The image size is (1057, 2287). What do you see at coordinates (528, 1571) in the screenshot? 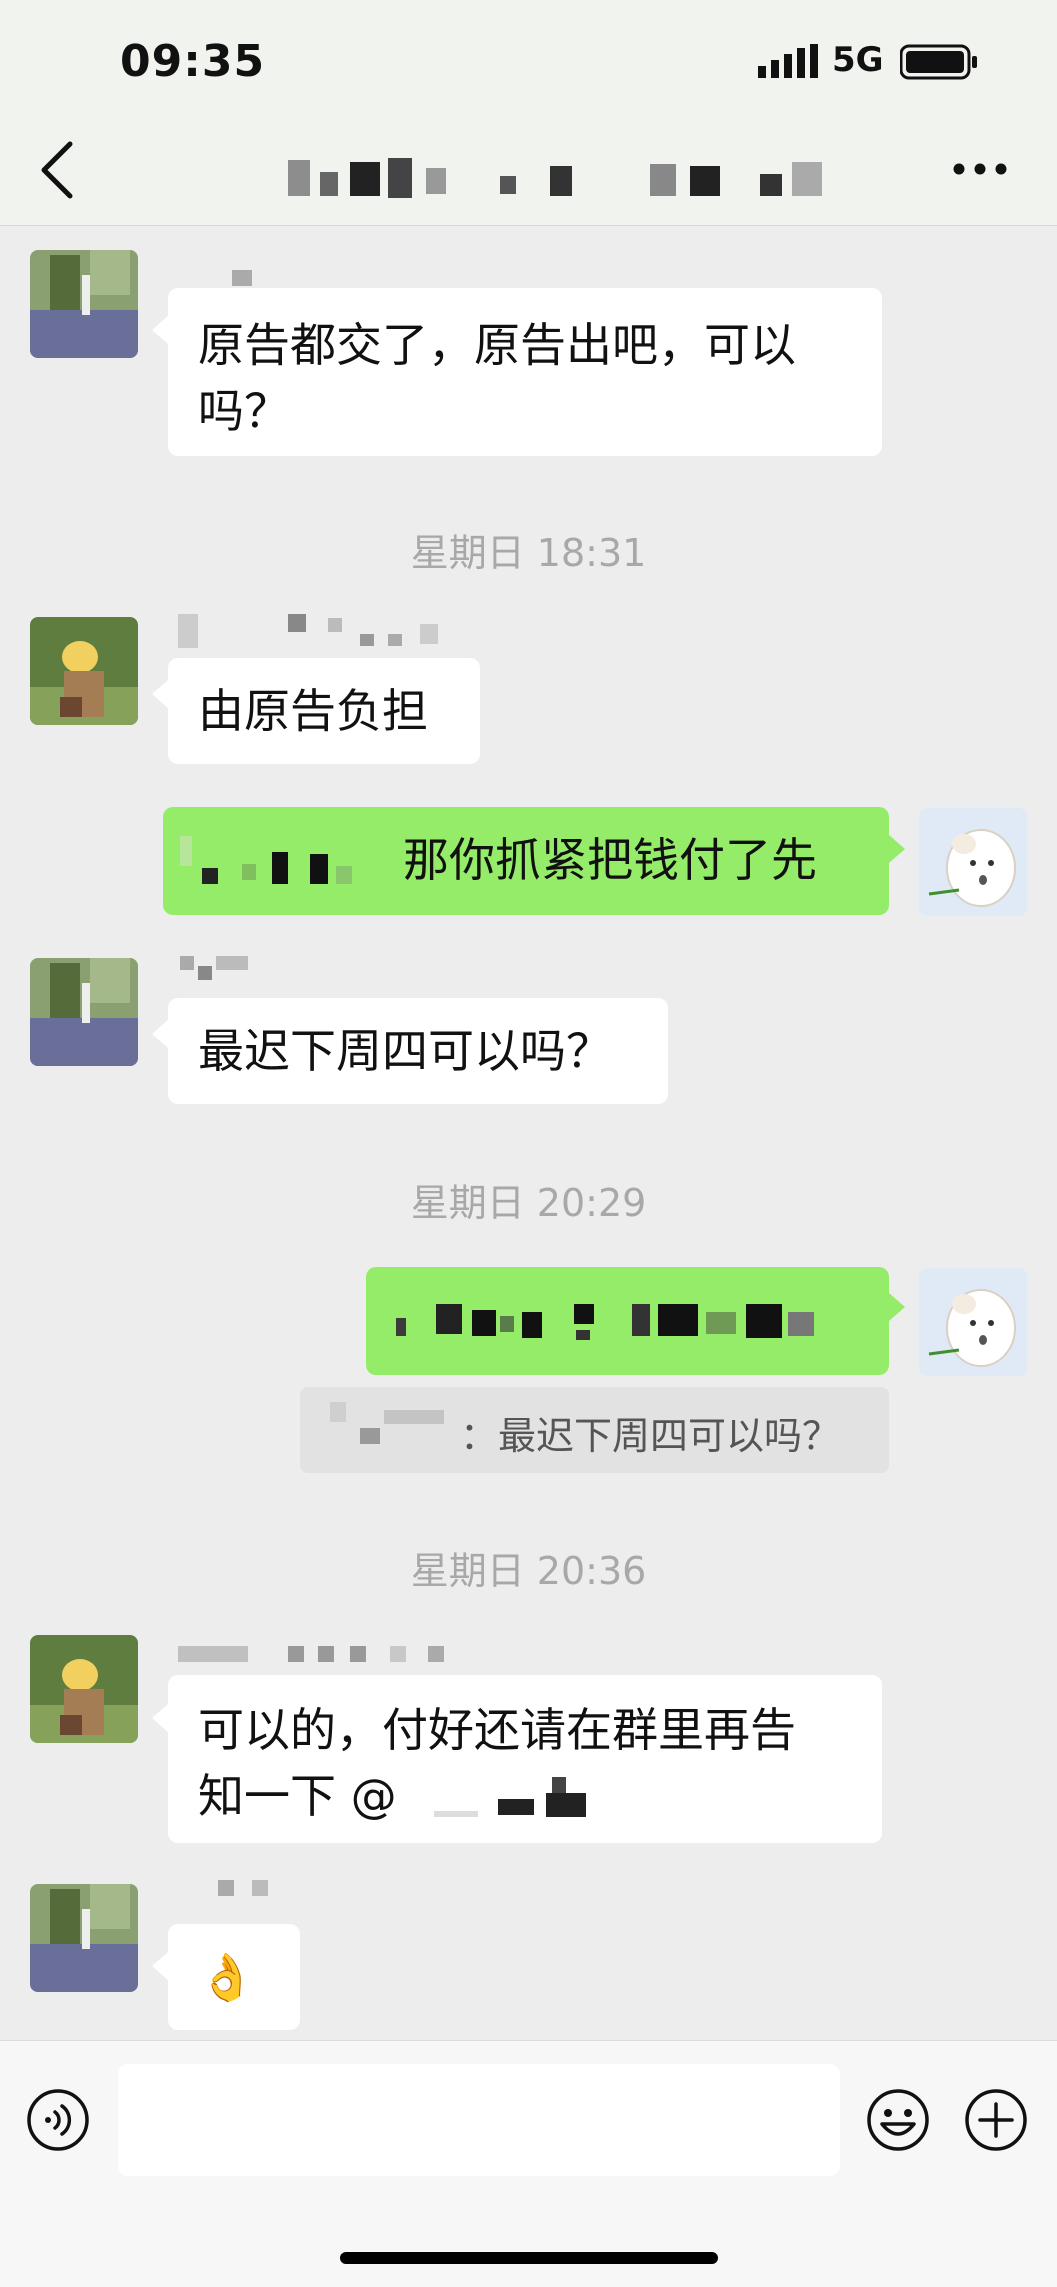
I see `timestamp: 星期日 20:36` at bounding box center [528, 1571].